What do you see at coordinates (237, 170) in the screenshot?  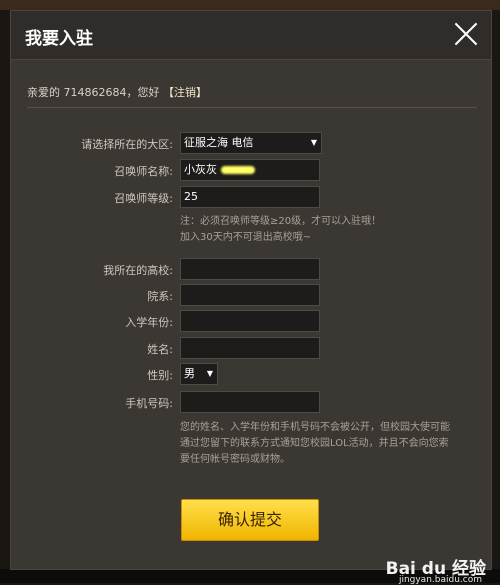 I see `redaction-mark` at bounding box center [237, 170].